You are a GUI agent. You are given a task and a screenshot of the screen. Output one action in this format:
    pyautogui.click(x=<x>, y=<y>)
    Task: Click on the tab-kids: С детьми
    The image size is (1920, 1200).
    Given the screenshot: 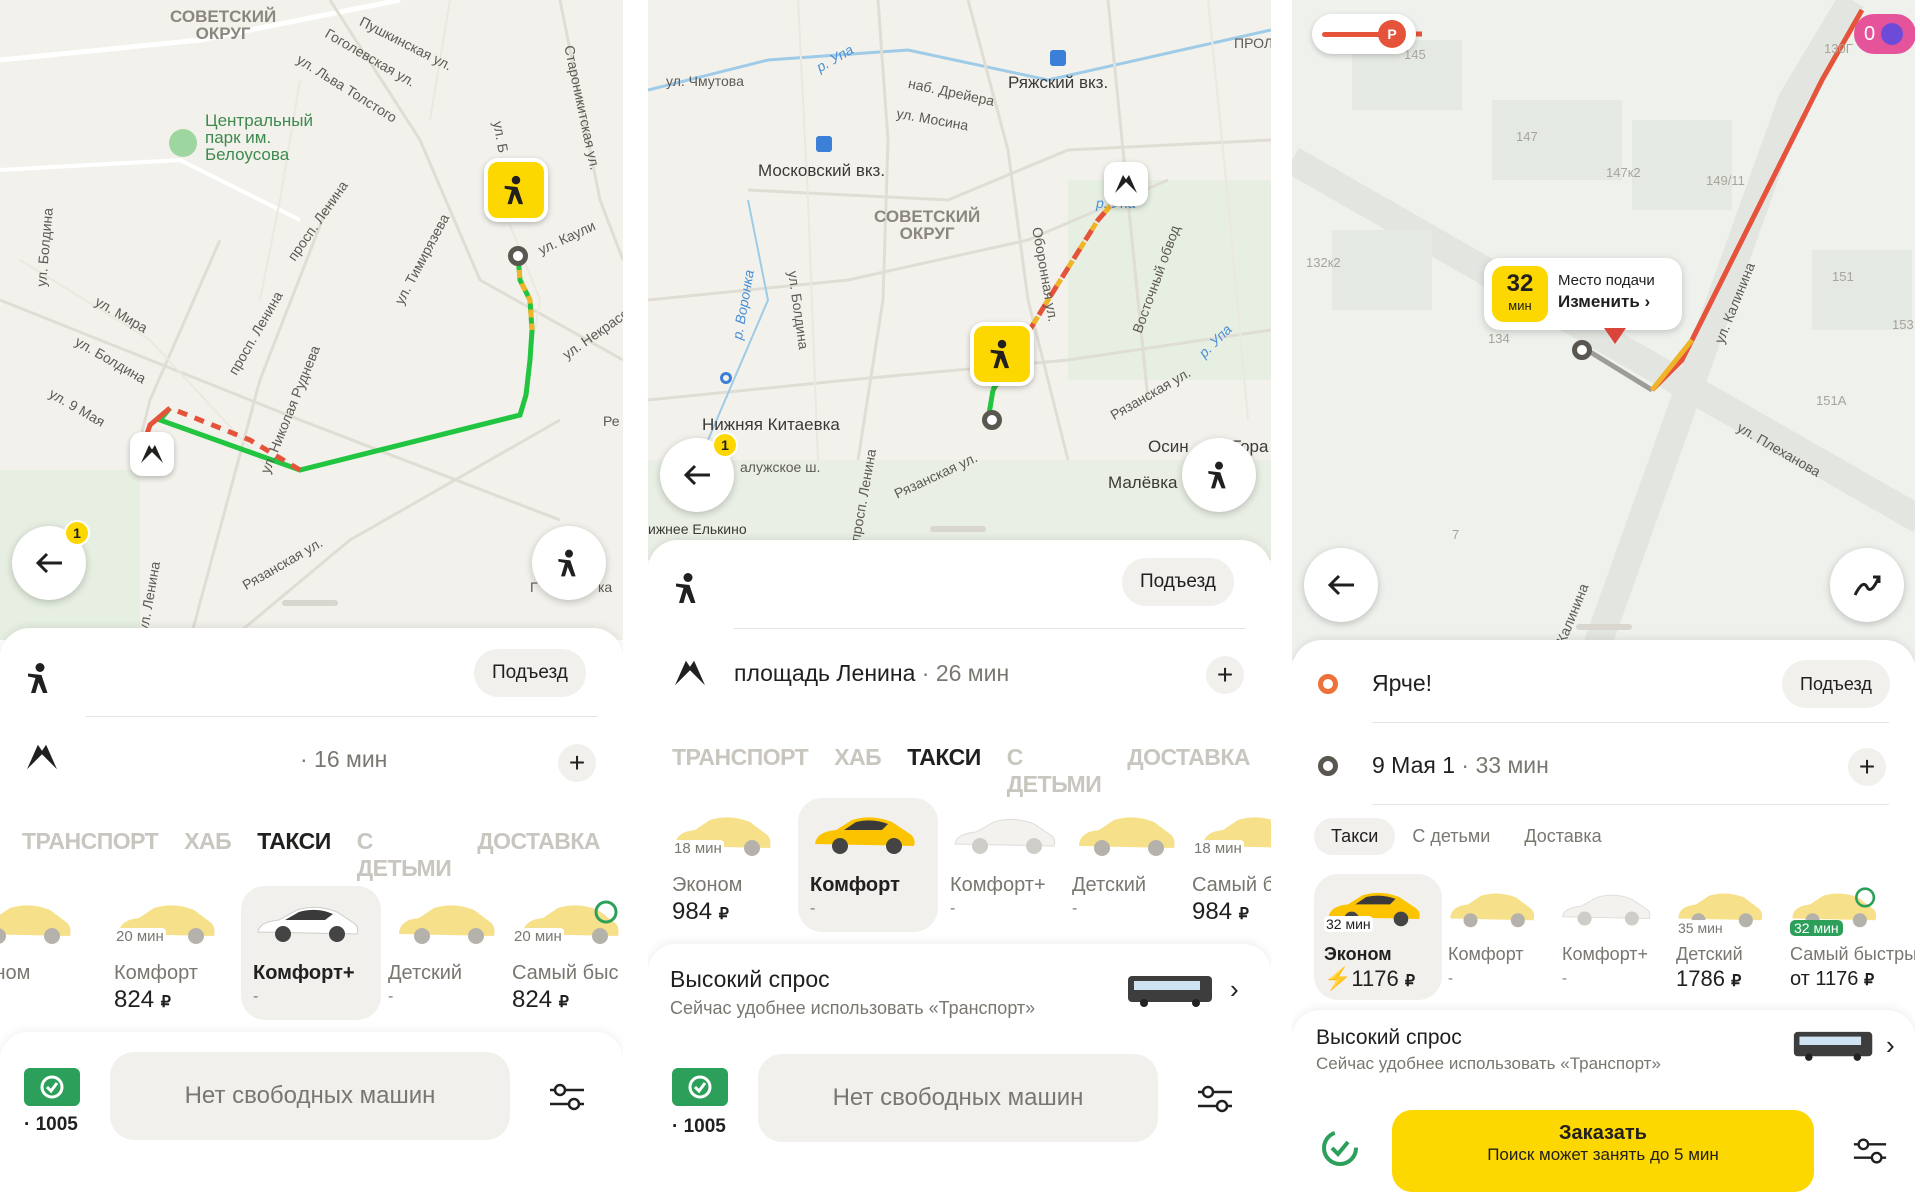 What is the action you would take?
    pyautogui.click(x=1451, y=836)
    